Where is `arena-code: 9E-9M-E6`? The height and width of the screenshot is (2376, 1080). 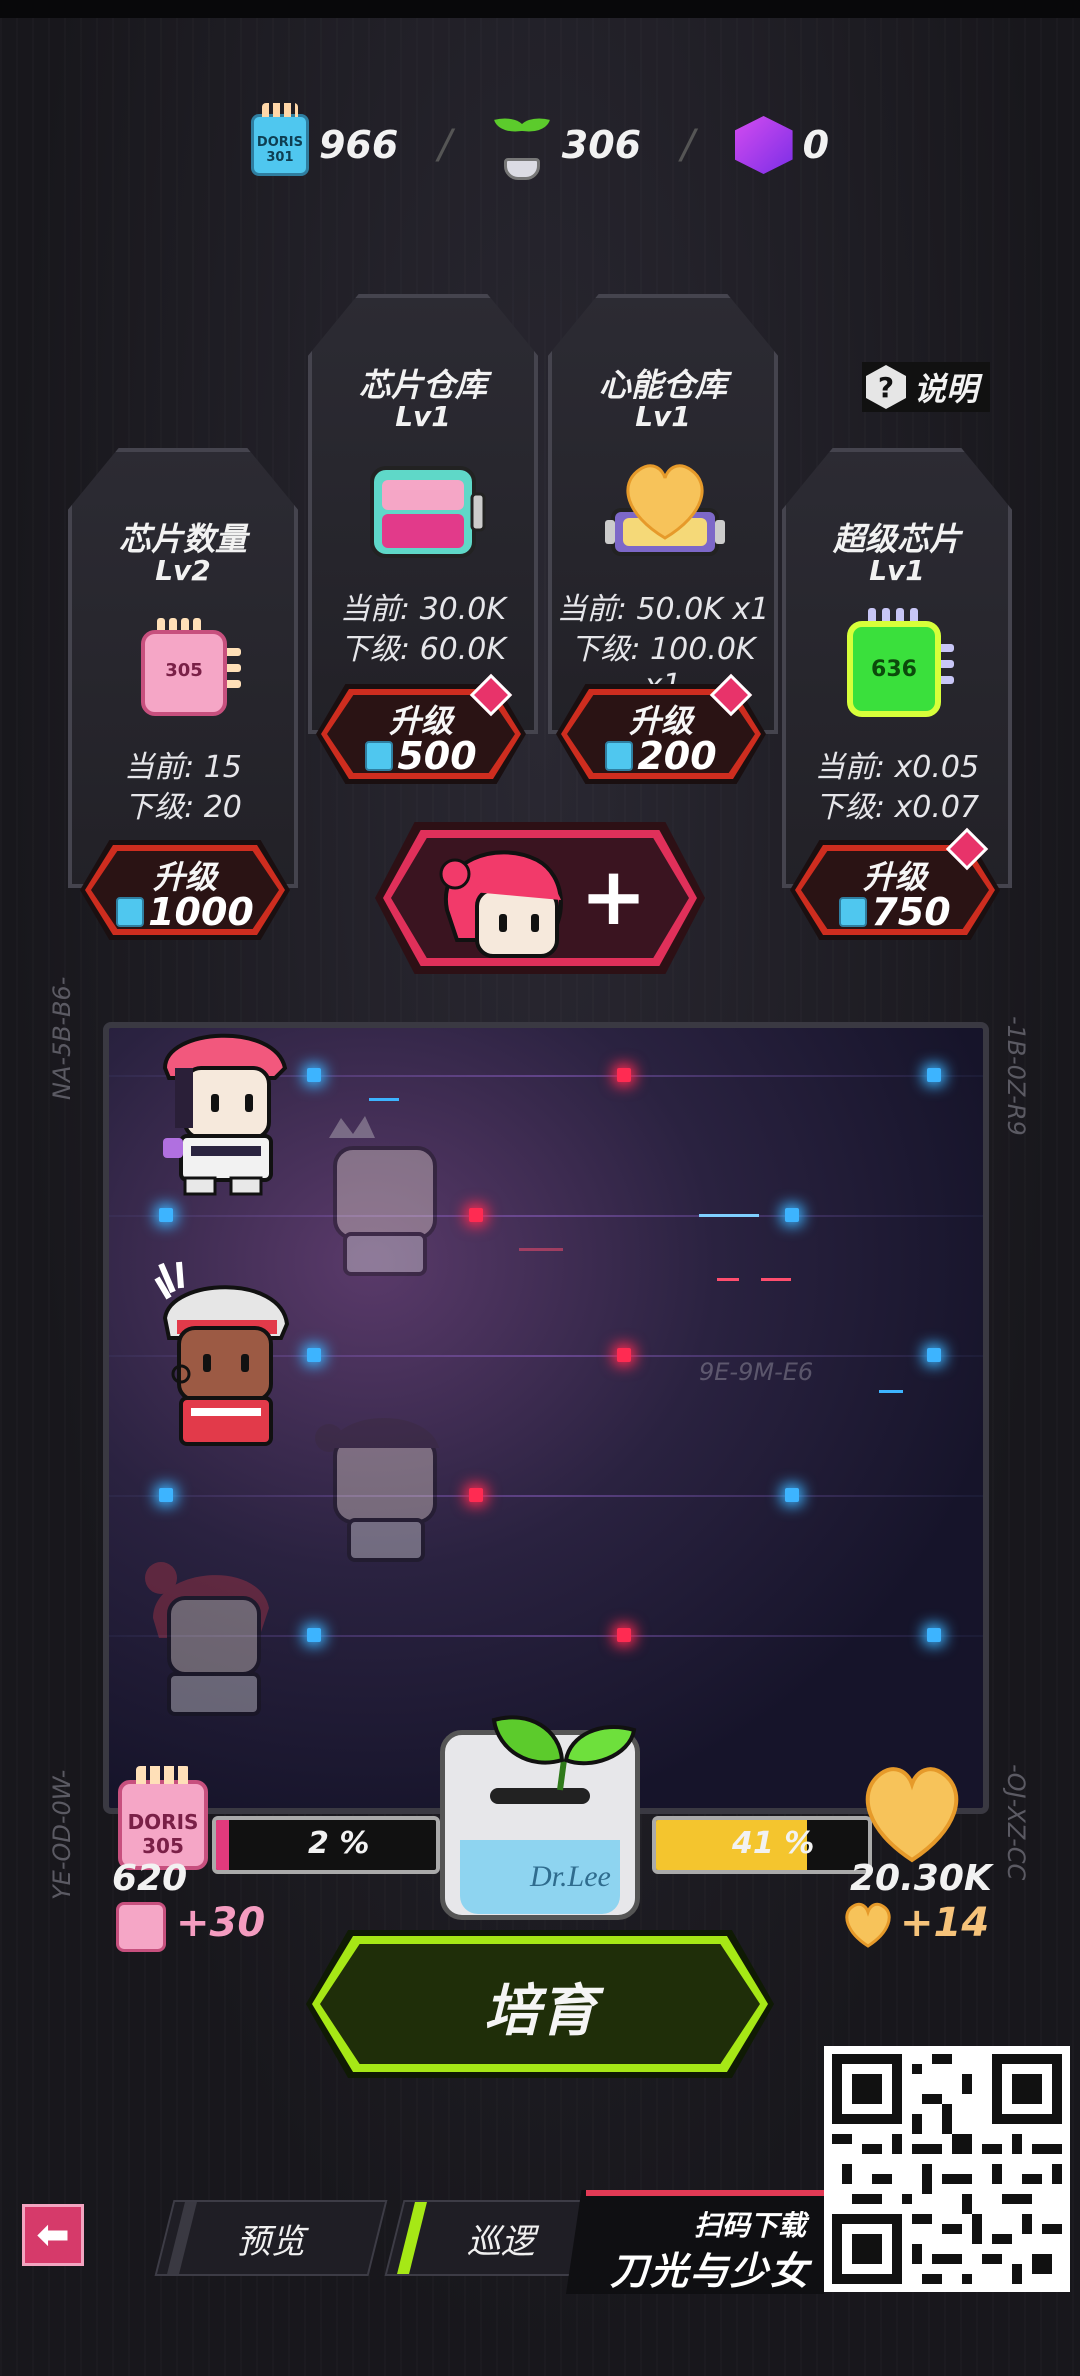
arena-code: 9E-9M-E6 is located at coordinates (756, 1372).